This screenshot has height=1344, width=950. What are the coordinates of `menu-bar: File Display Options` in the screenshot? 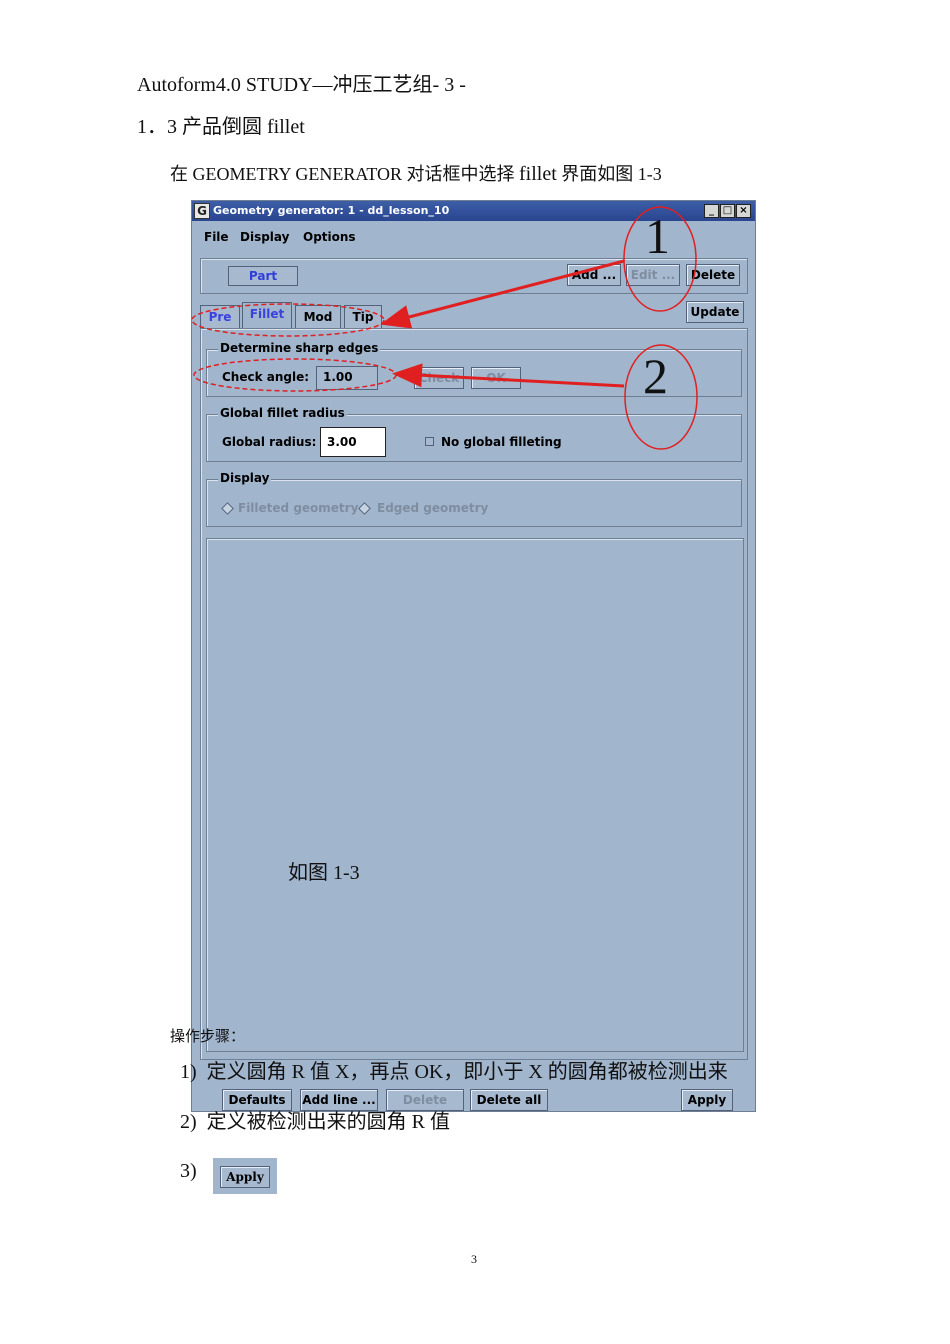 It's located at (473, 235).